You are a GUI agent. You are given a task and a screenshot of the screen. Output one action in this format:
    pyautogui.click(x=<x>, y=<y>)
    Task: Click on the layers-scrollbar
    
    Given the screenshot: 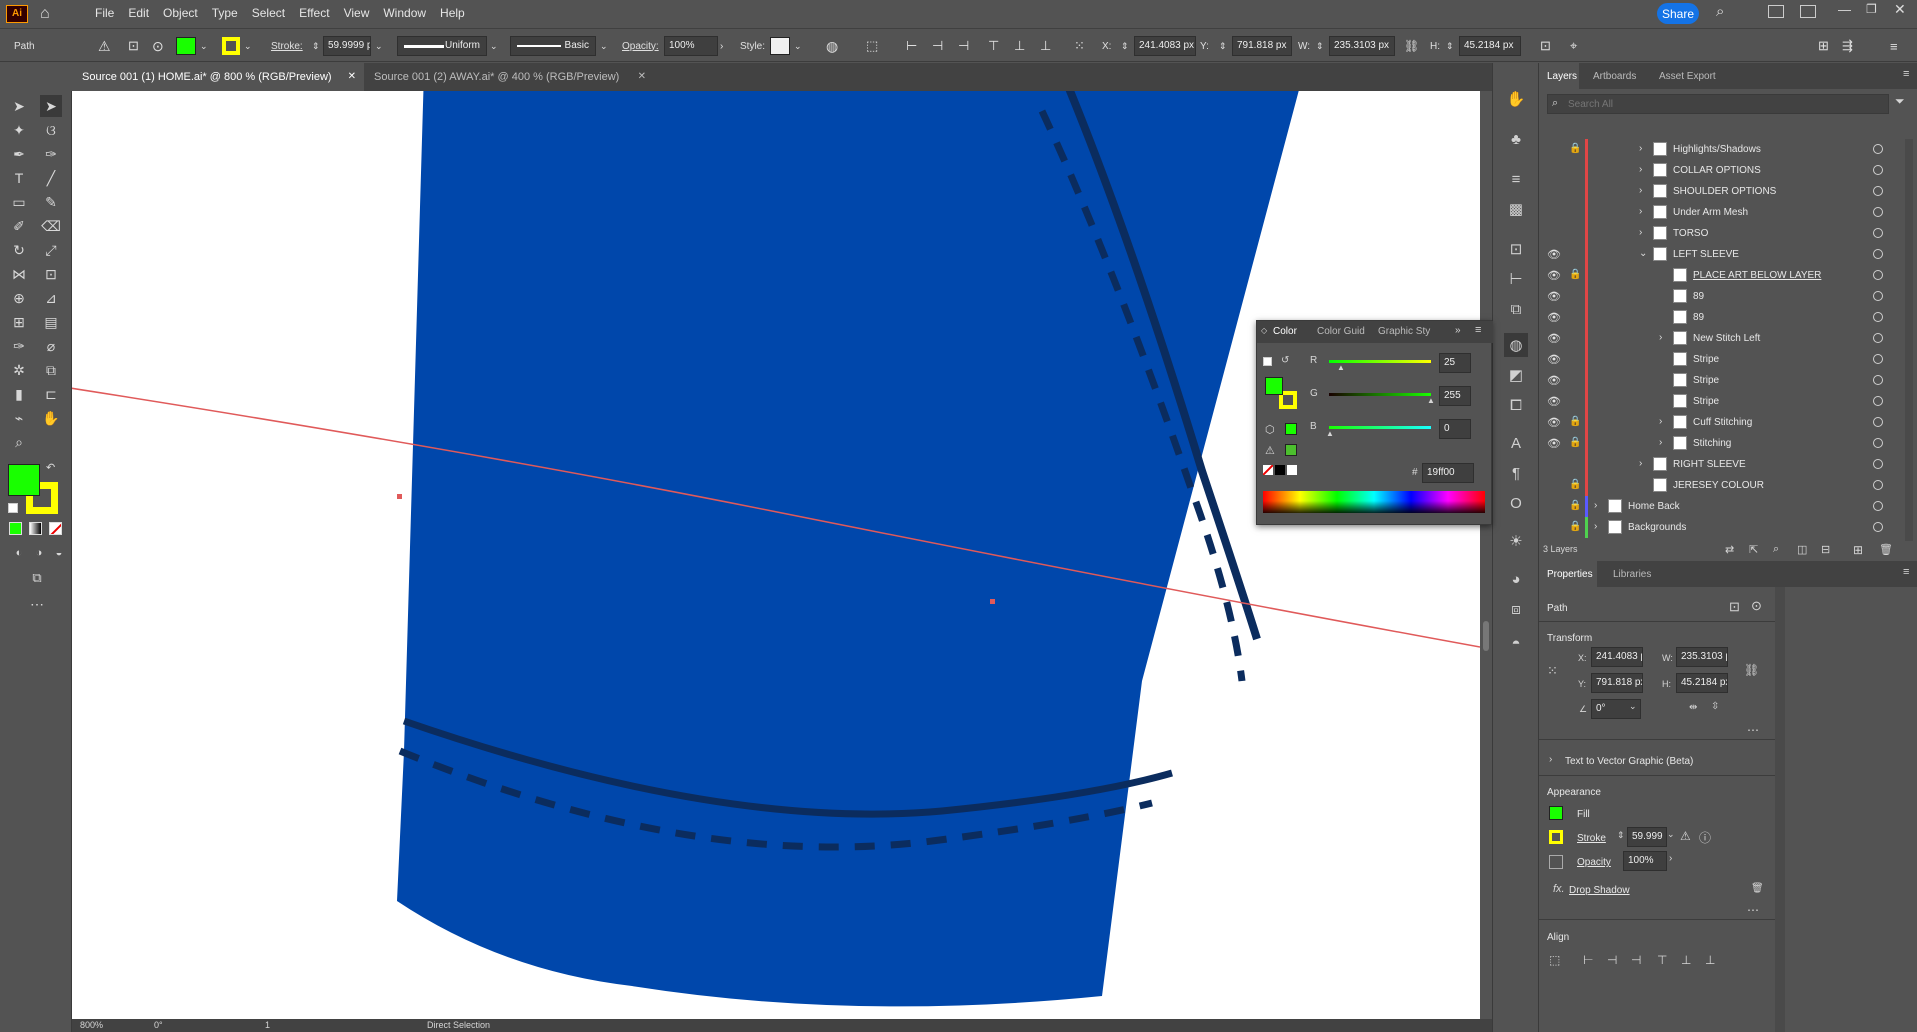 What is the action you would take?
    pyautogui.click(x=1909, y=340)
    